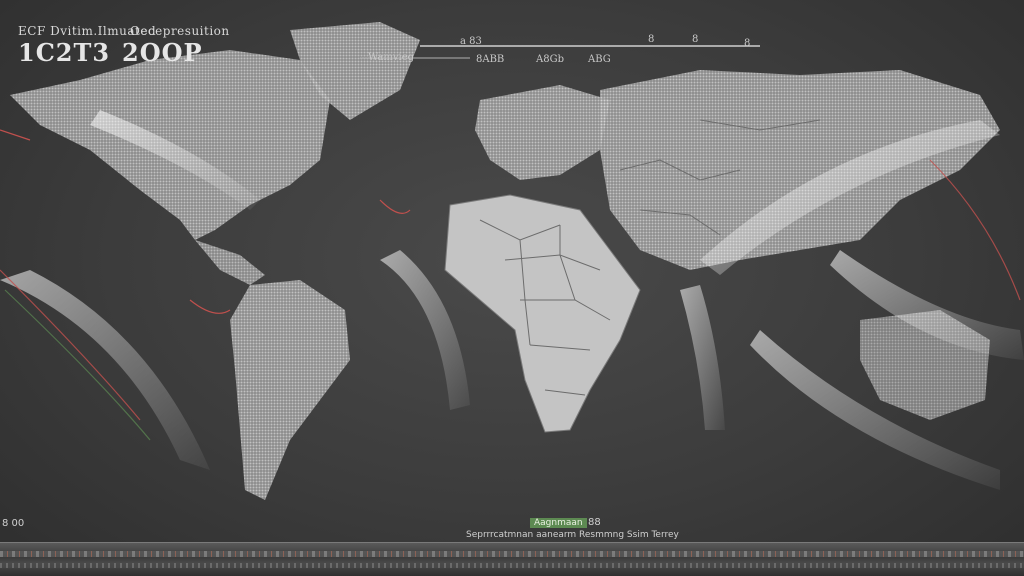 The height and width of the screenshot is (576, 1024). Describe the element at coordinates (695, 39) in the screenshot. I see `timeline-top-label-2: 8` at that location.